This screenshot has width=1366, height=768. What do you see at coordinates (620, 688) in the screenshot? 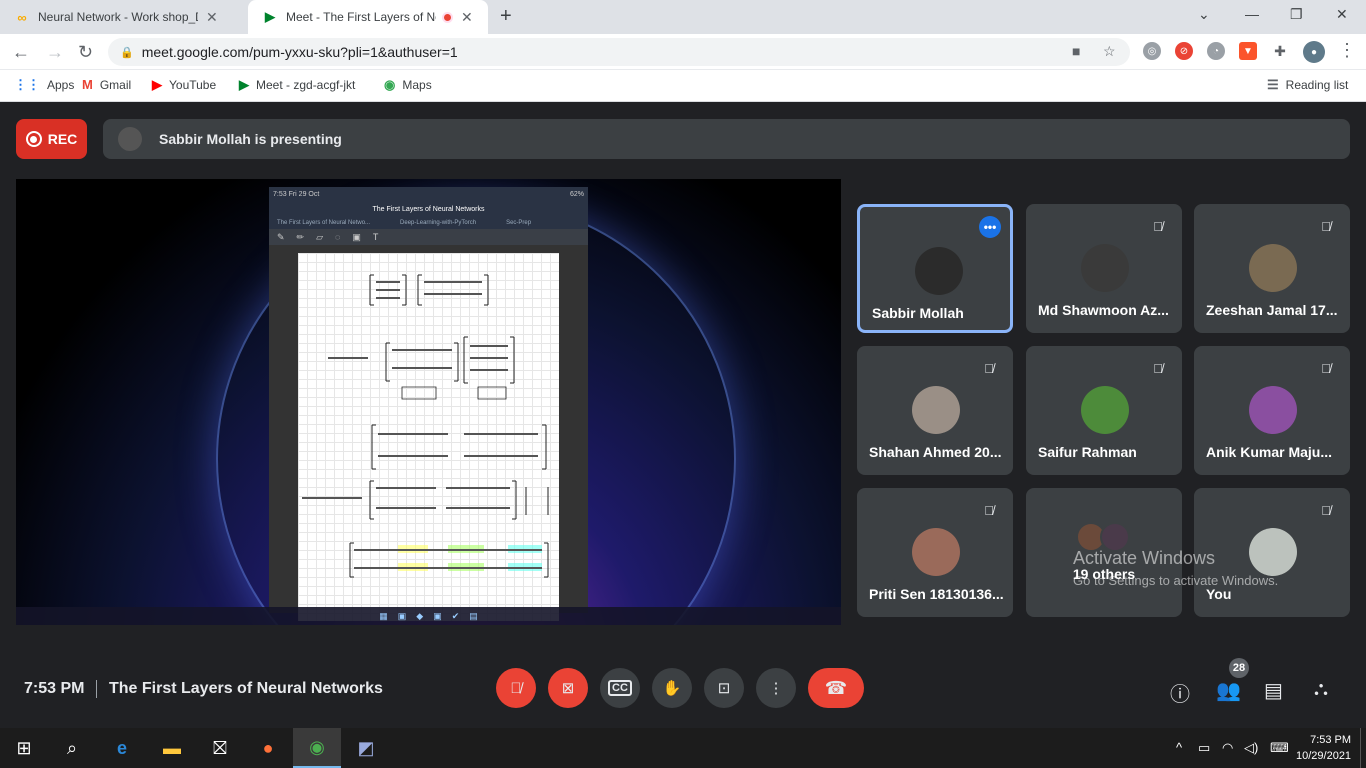
I see `captions-button: CC` at bounding box center [620, 688].